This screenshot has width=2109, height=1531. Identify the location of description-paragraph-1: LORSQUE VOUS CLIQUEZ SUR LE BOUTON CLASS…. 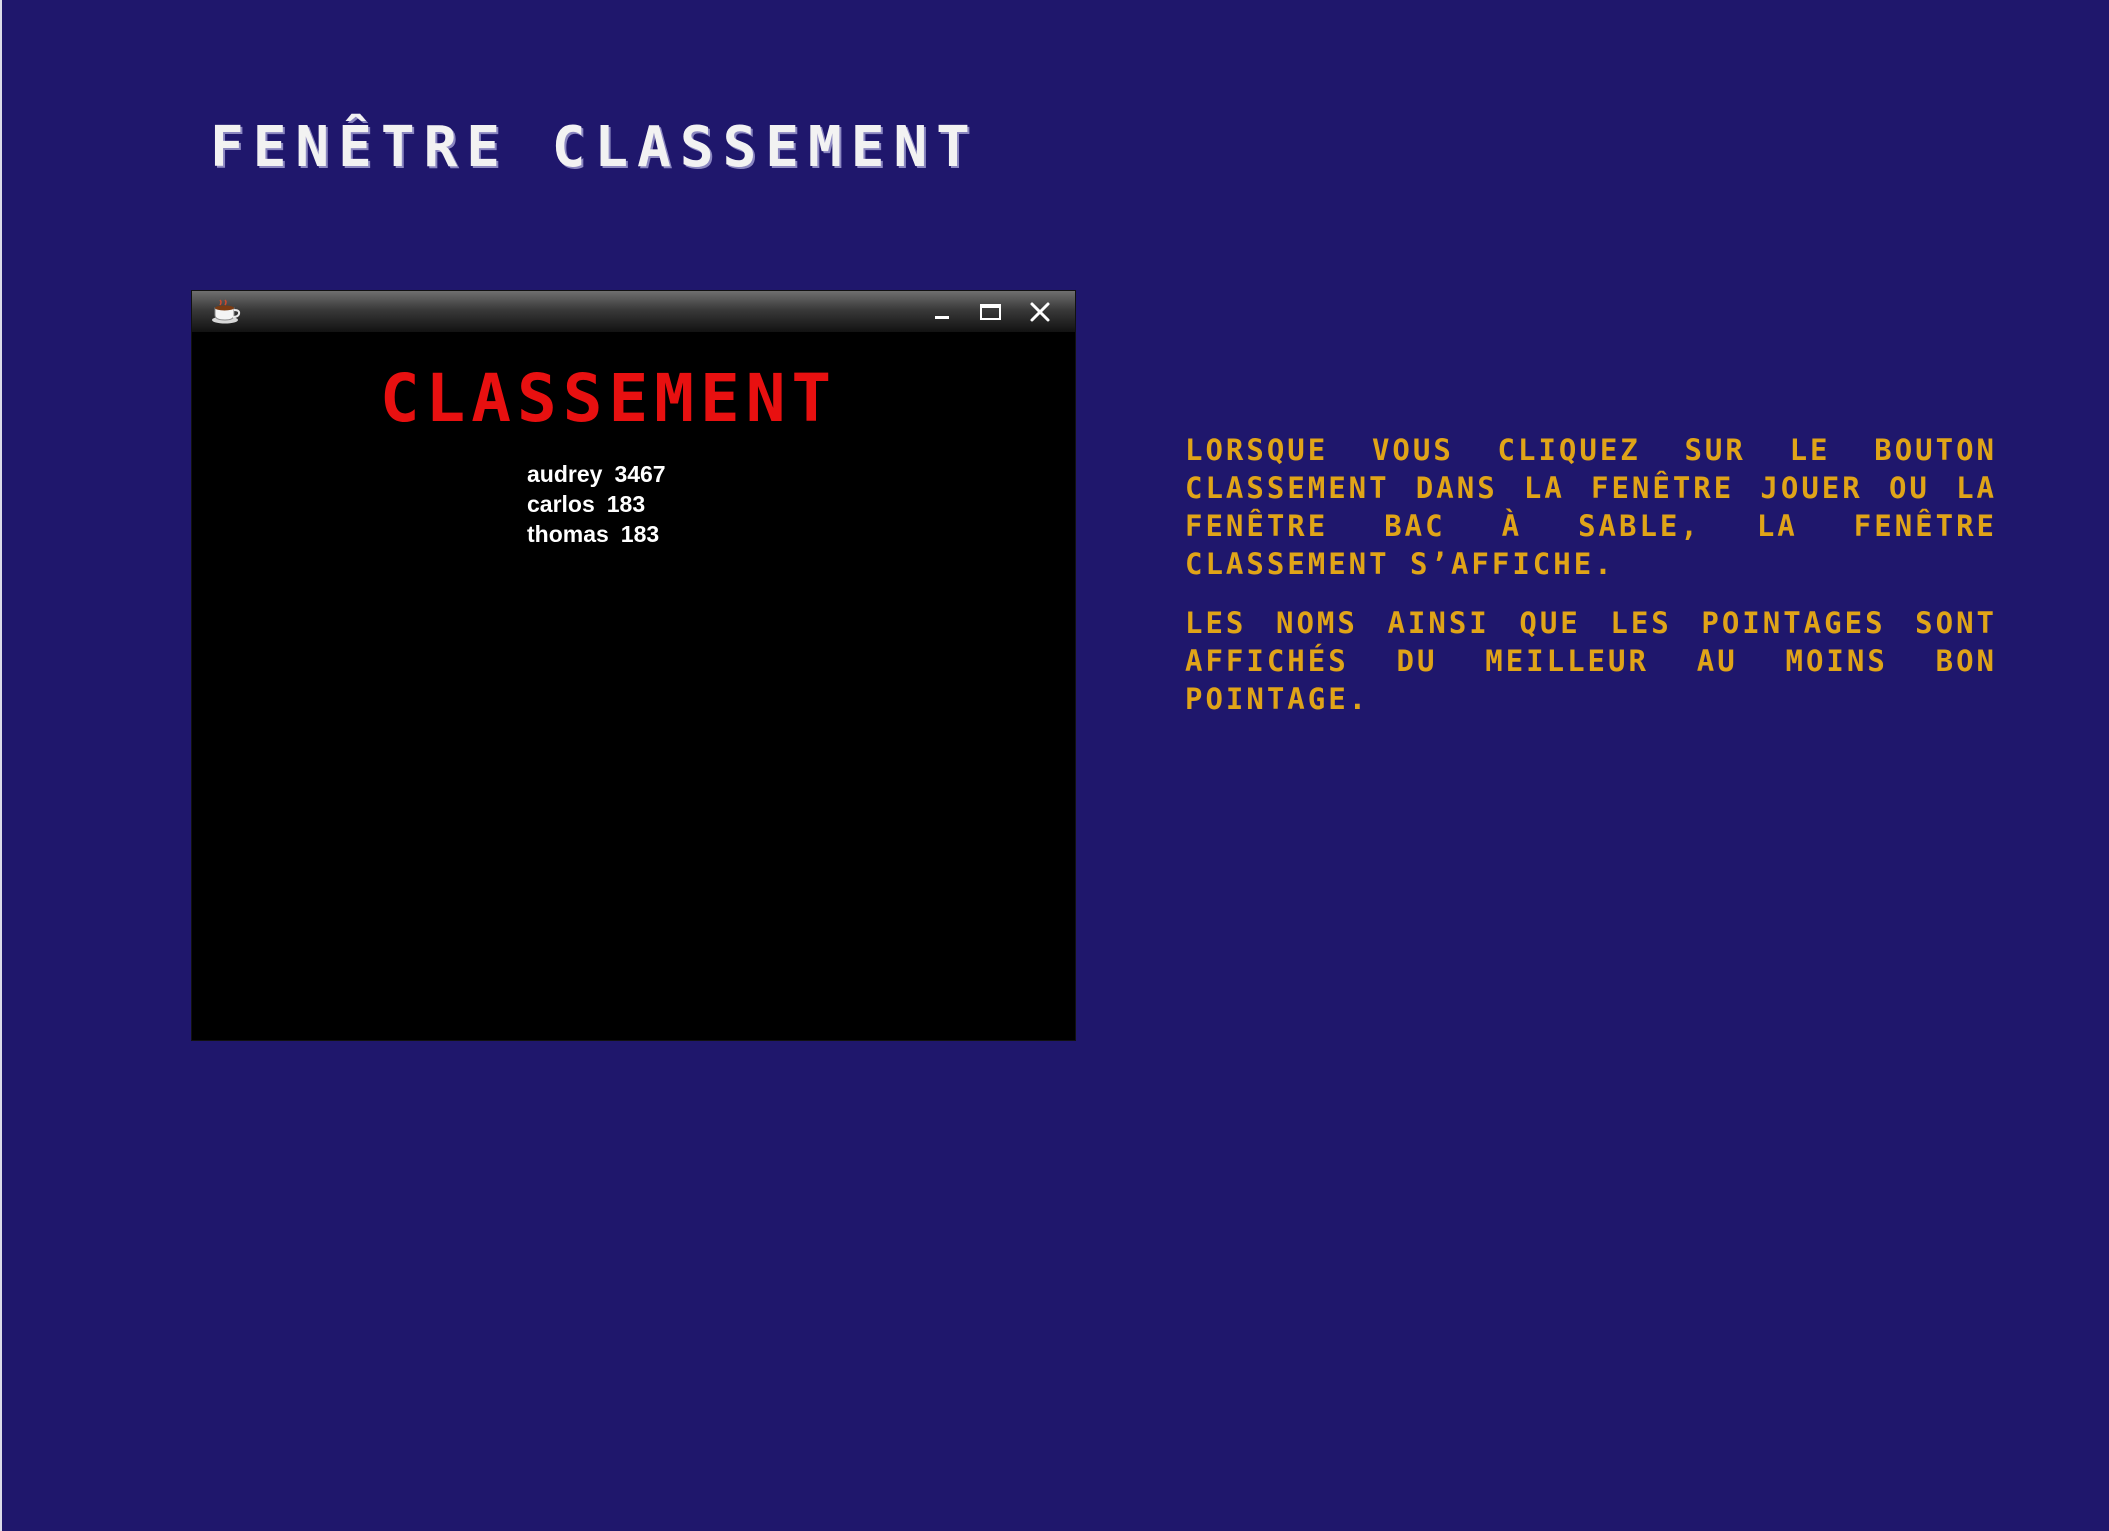
(1591, 507).